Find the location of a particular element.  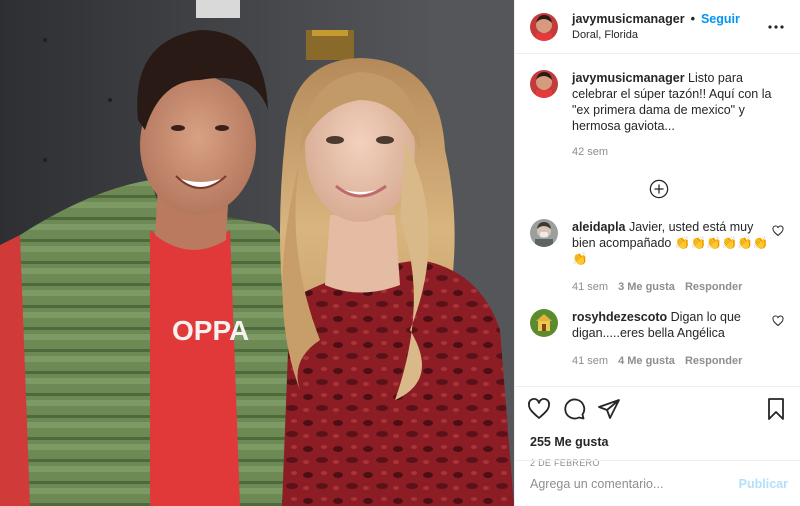

author-avatar is located at coordinates (544, 26).